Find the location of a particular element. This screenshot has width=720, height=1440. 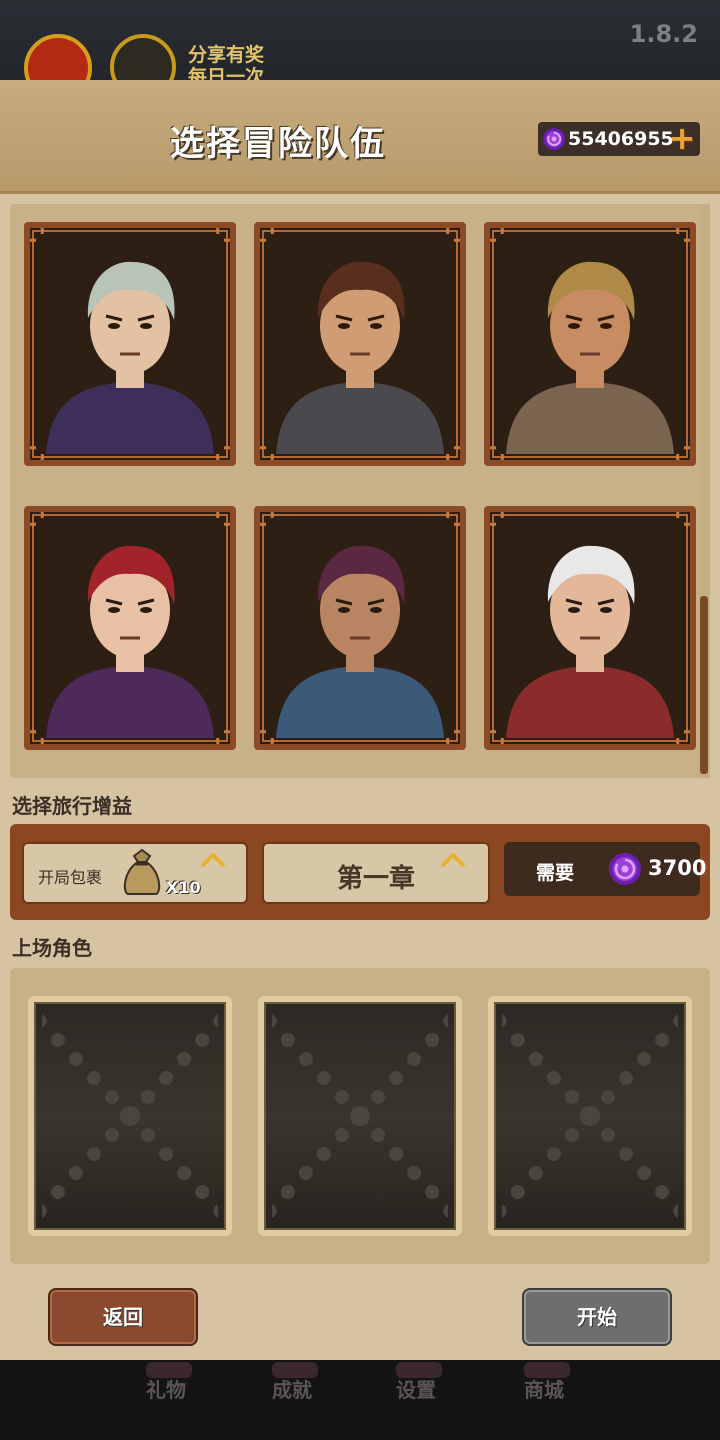

currency-amount: 55406955 is located at coordinates (621, 139).